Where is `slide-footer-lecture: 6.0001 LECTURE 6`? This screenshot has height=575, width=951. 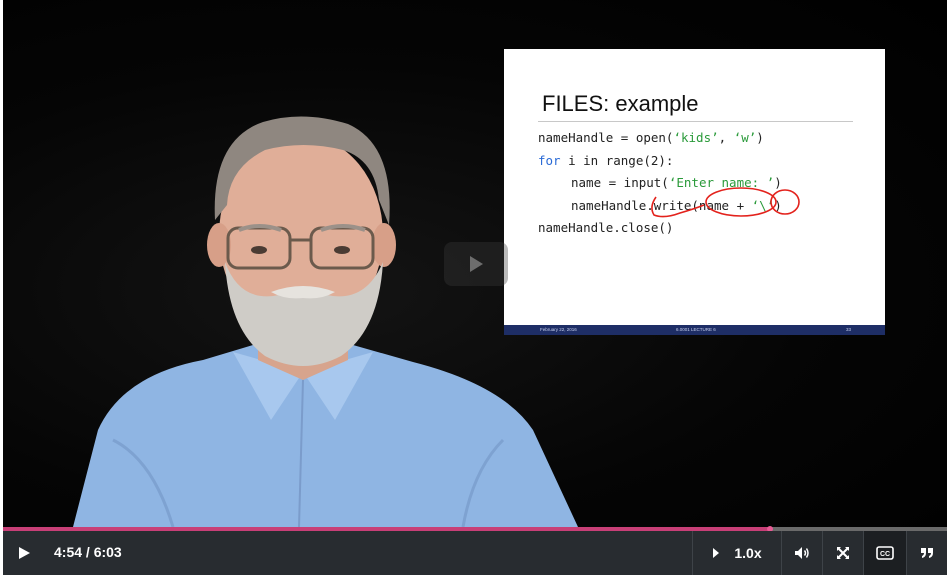
slide-footer-lecture: 6.0001 LECTURE 6 is located at coordinates (696, 329).